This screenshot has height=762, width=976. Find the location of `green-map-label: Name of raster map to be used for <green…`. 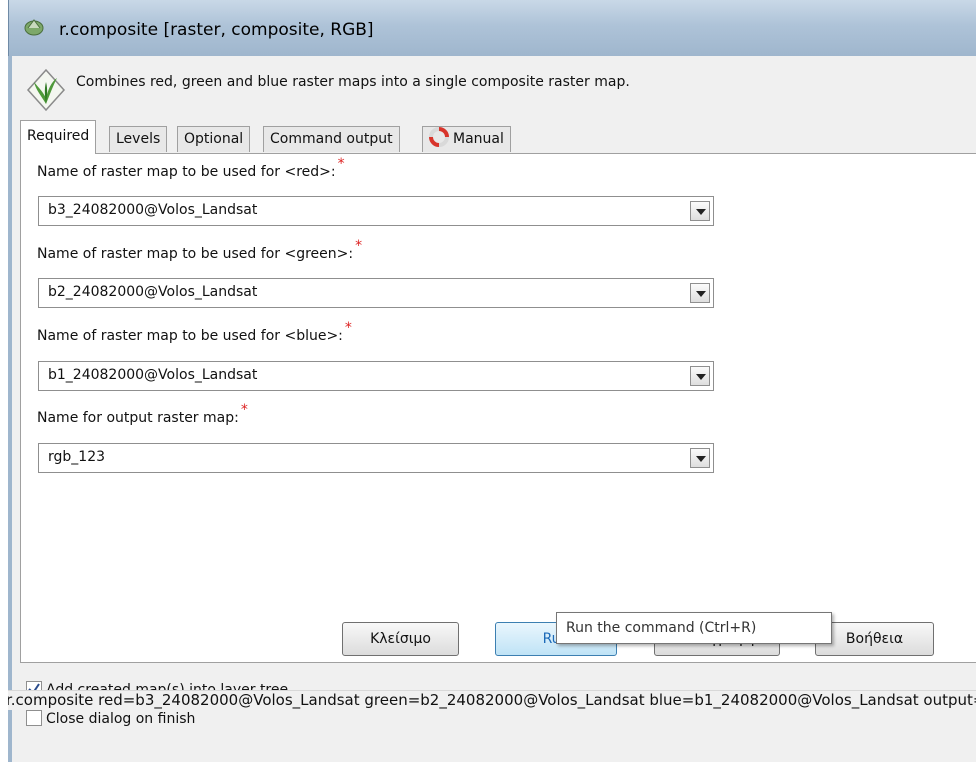

green-map-label: Name of raster map to be used for <green… is located at coordinates (200, 250).